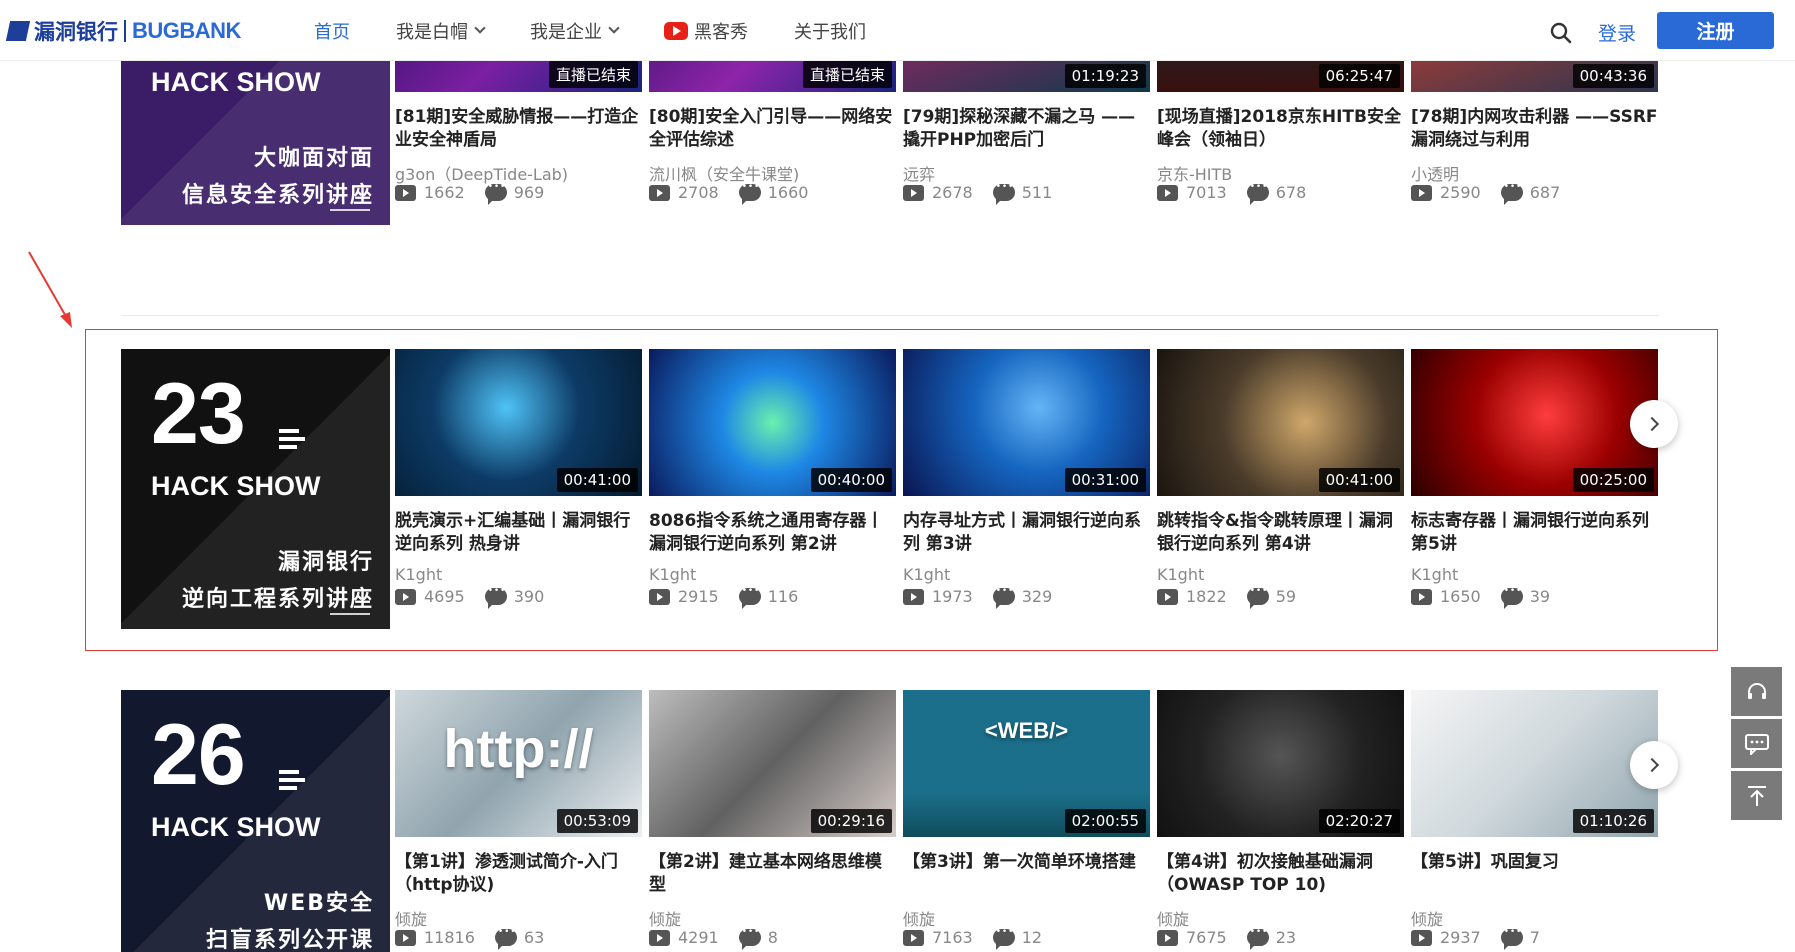 The image size is (1795, 952). I want to click on video-card: 00:29:16 【第2讲】建立基本网络思维模型 倾旋 4291 8, so click(772, 821).